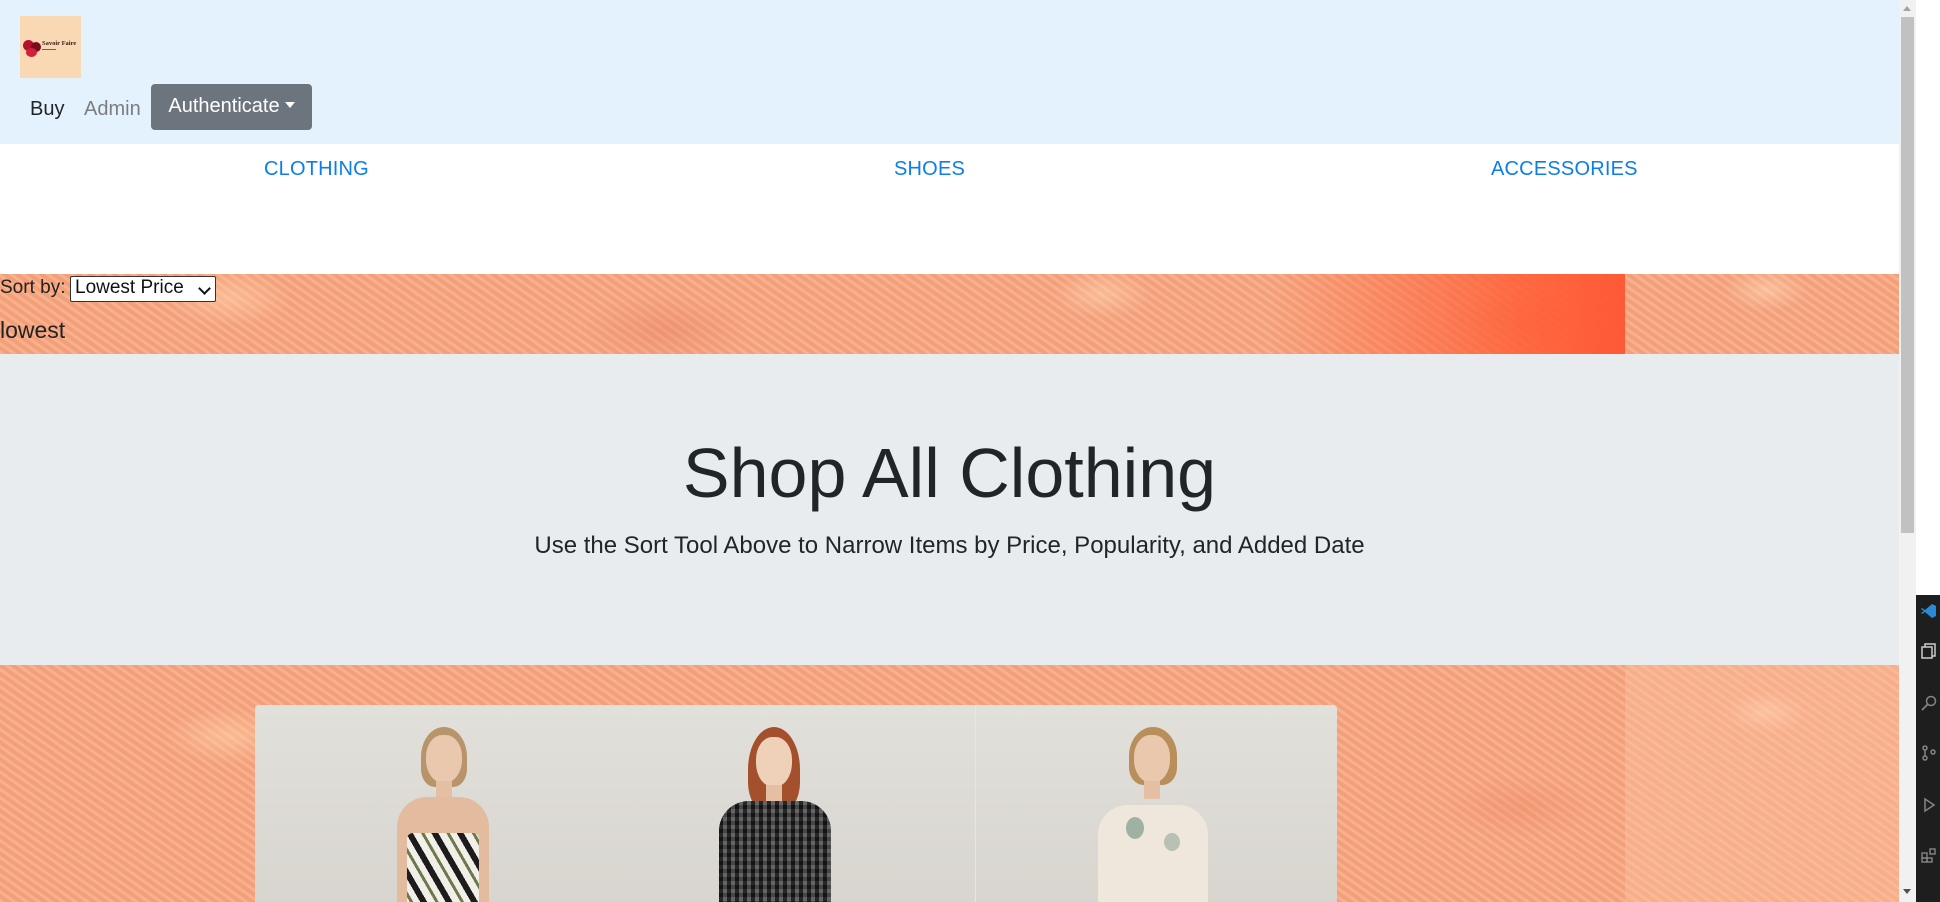 The width and height of the screenshot is (1940, 902). What do you see at coordinates (1929, 753) in the screenshot?
I see `source-control-icon` at bounding box center [1929, 753].